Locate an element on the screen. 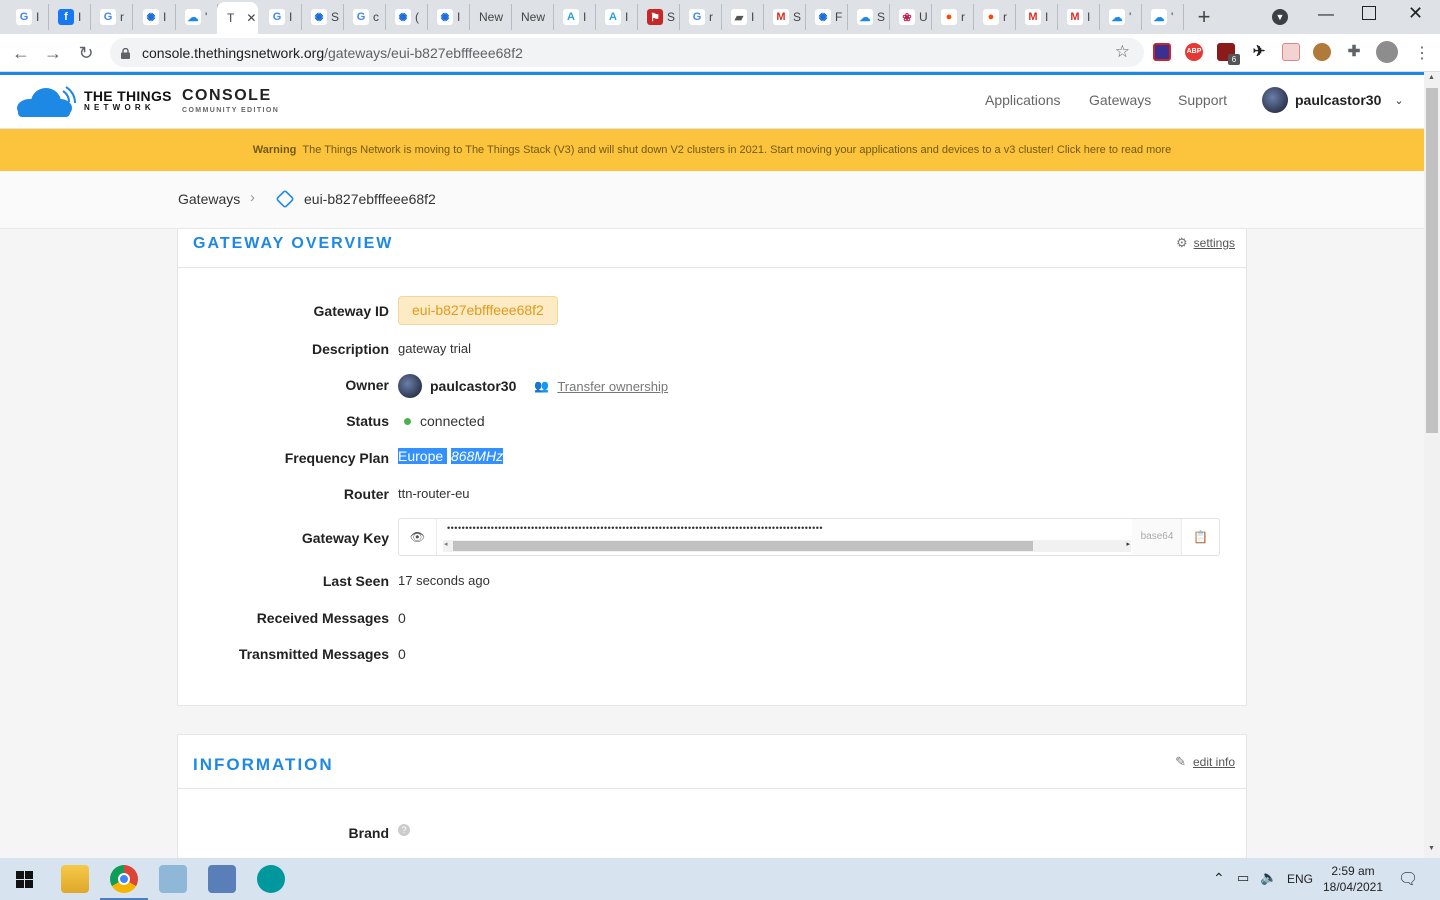  profile-avatar is located at coordinates (1387, 52).